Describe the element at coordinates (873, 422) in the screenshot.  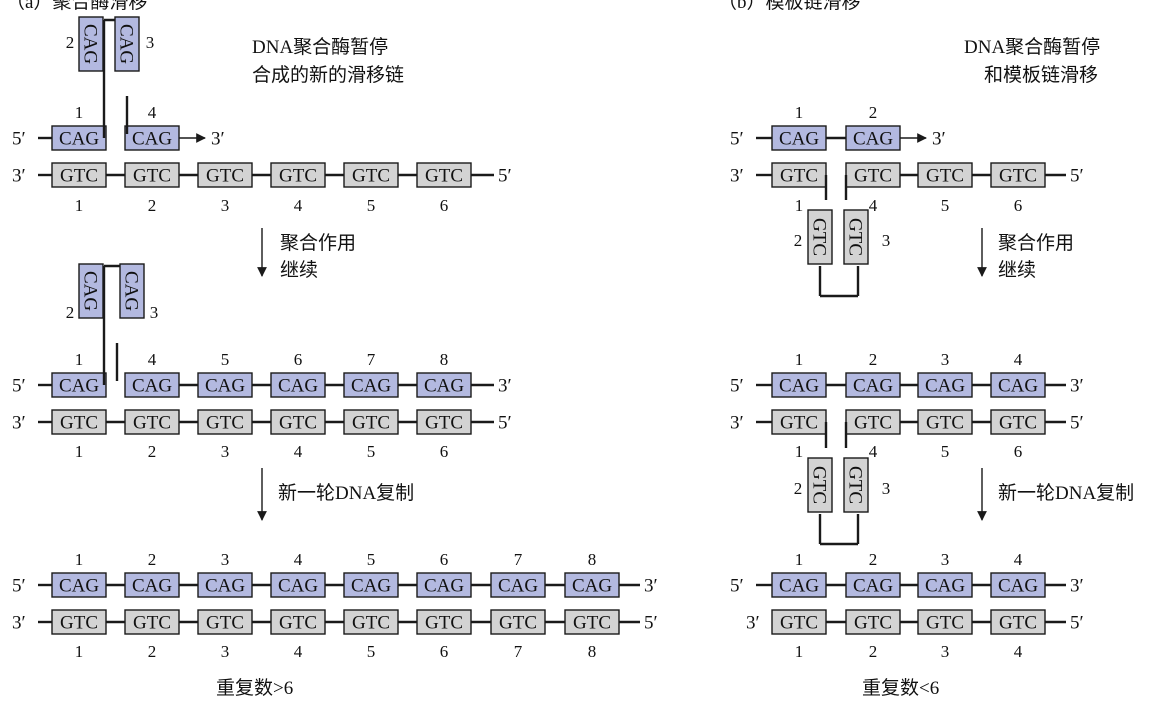
I see `b2-template-unit-2: GTC` at that location.